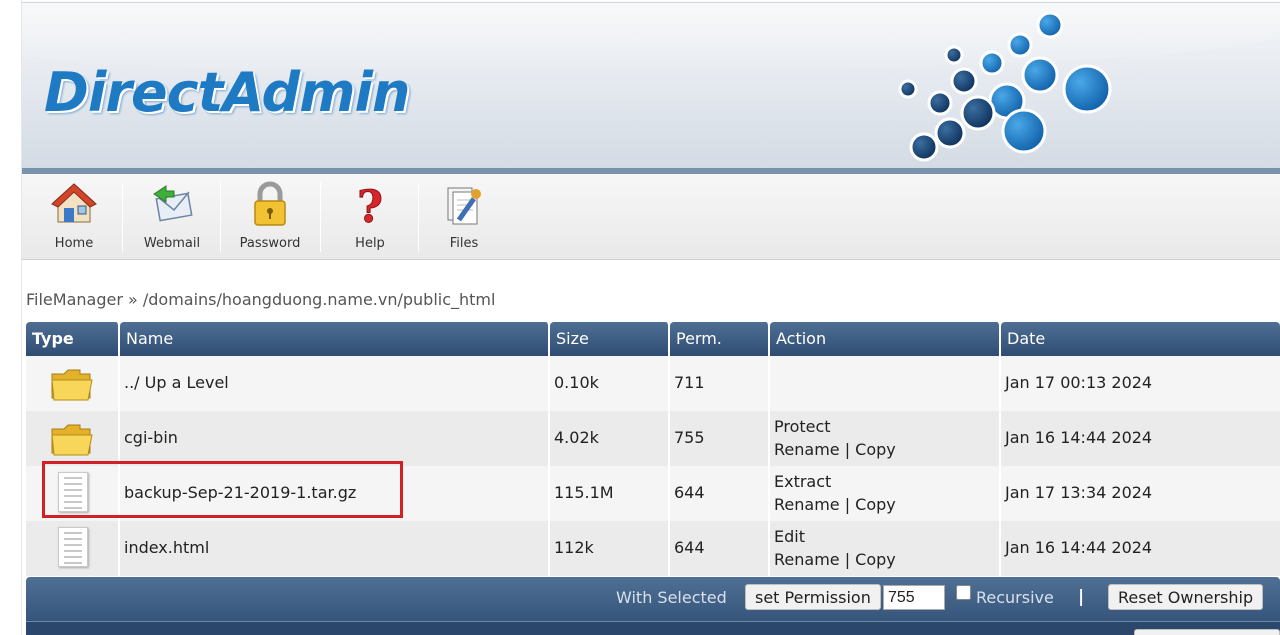  Describe the element at coordinates (885, 548) in the screenshot. I see `action-cell: Edit Rename | Copy` at that location.